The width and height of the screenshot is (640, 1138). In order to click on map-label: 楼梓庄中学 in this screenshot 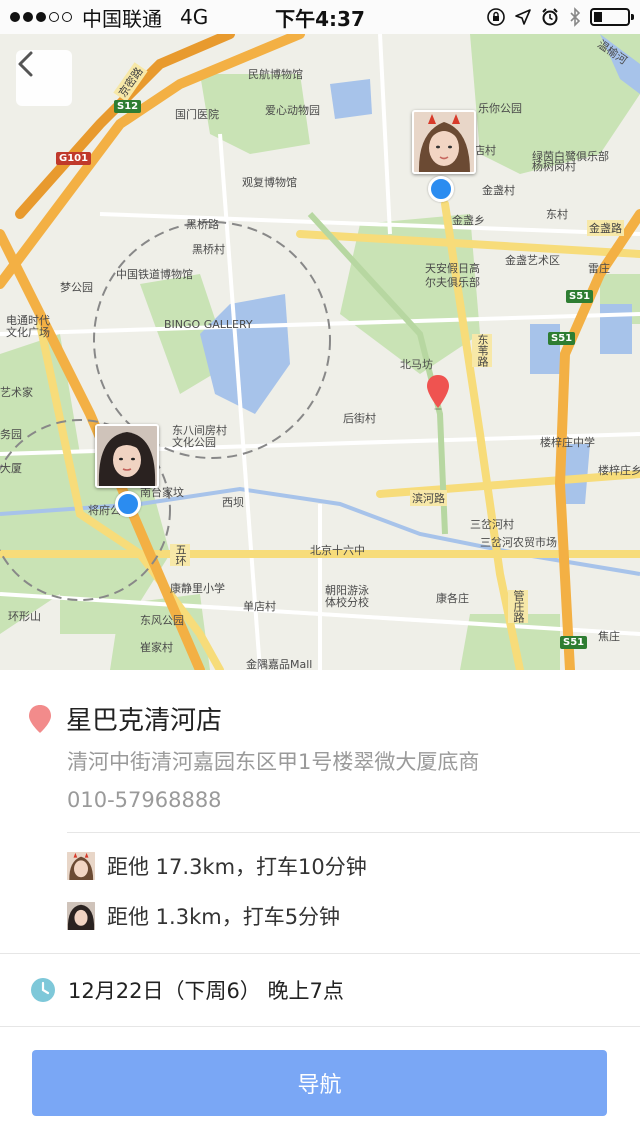, I will do `click(567, 442)`.